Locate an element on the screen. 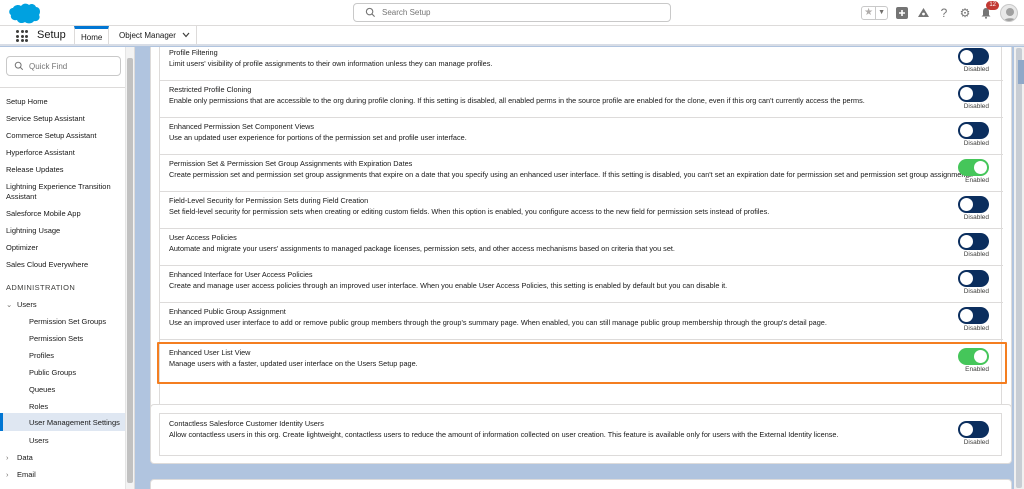 The height and width of the screenshot is (489, 1024). settings-card is located at coordinates (581, 484).